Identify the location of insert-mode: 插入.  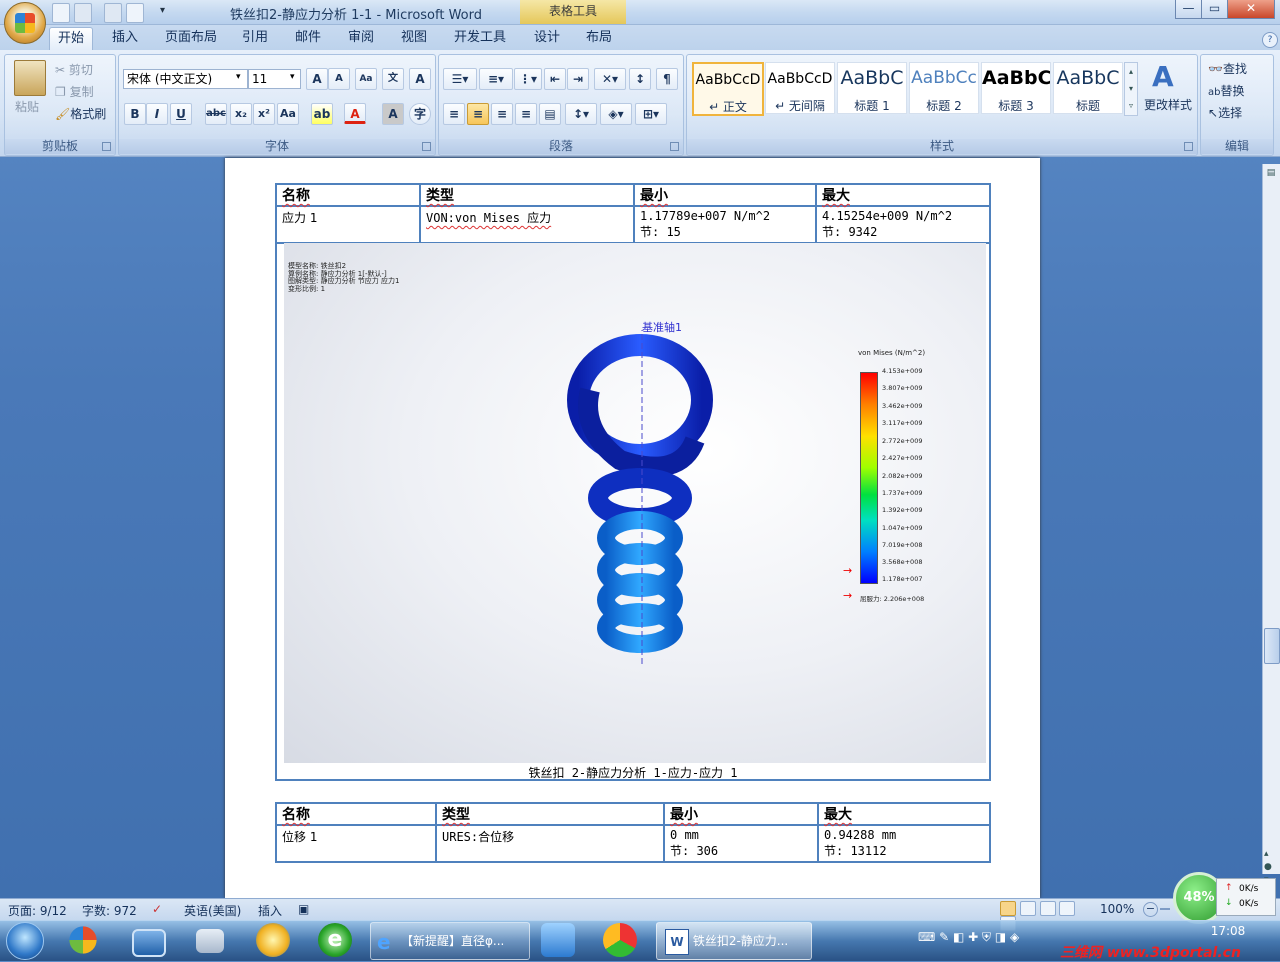
(270, 910).